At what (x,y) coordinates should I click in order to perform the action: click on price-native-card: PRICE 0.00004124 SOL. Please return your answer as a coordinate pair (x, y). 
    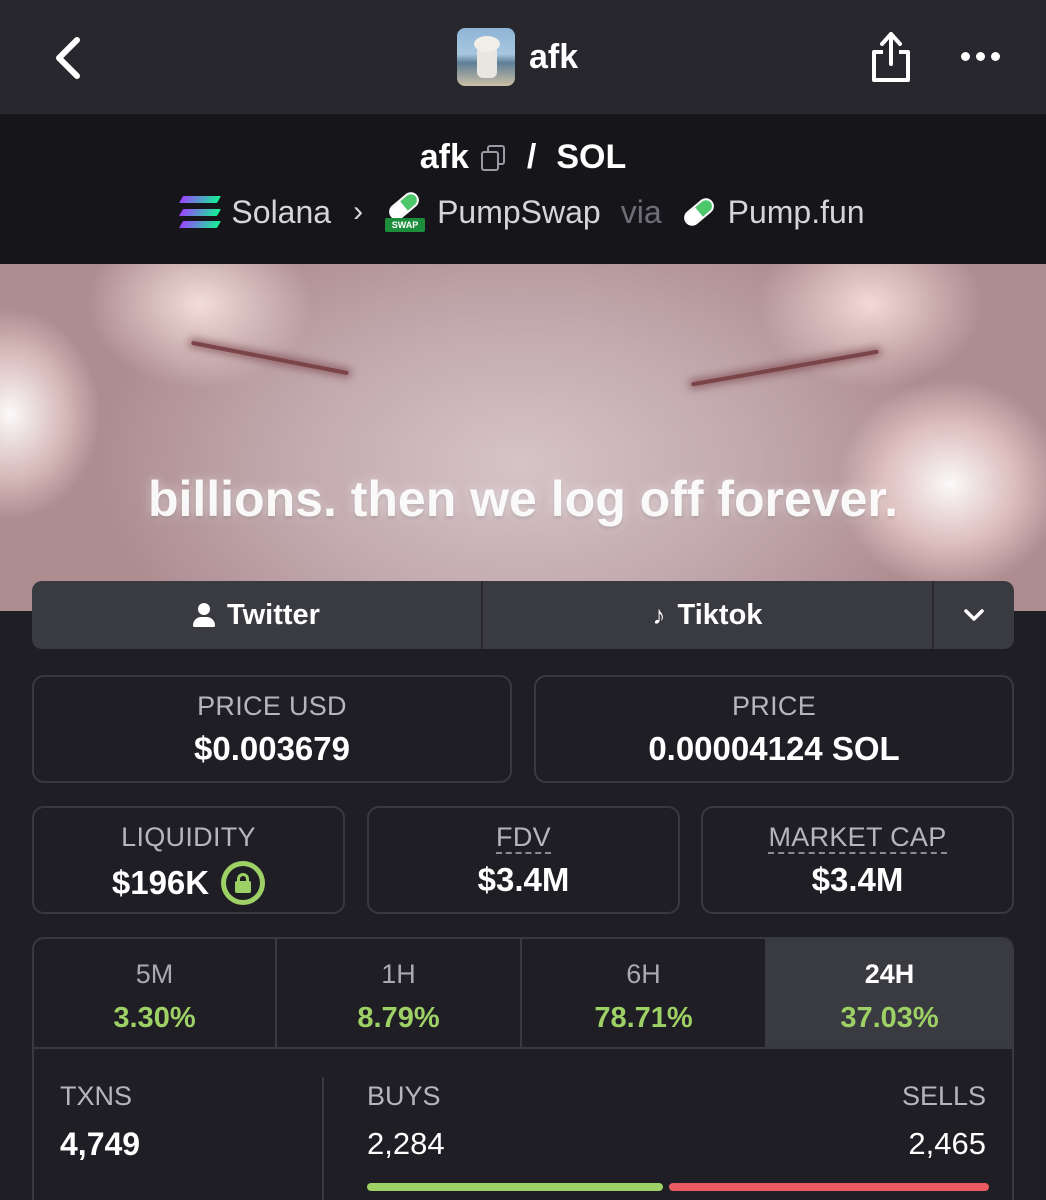
    Looking at the image, I should click on (774, 729).